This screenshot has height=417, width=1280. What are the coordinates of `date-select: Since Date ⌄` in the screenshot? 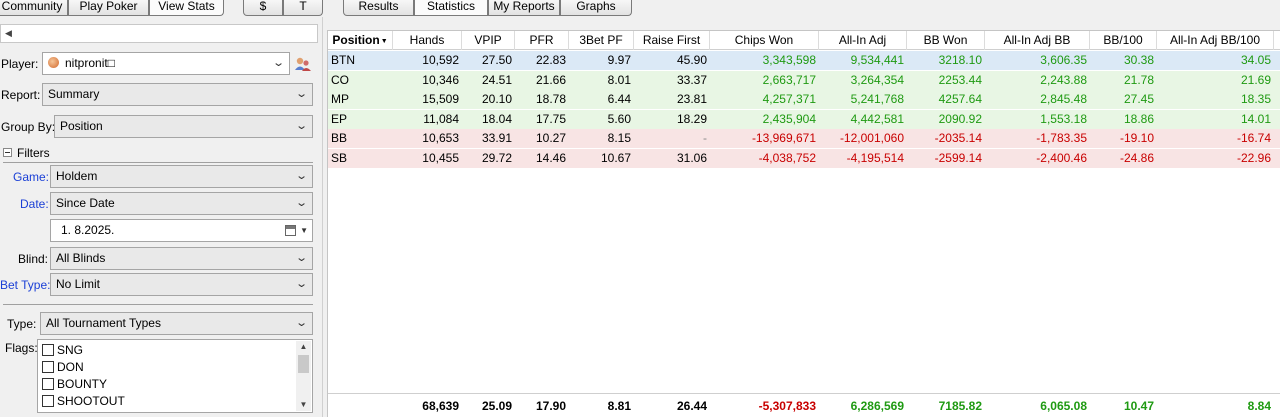 It's located at (181, 203).